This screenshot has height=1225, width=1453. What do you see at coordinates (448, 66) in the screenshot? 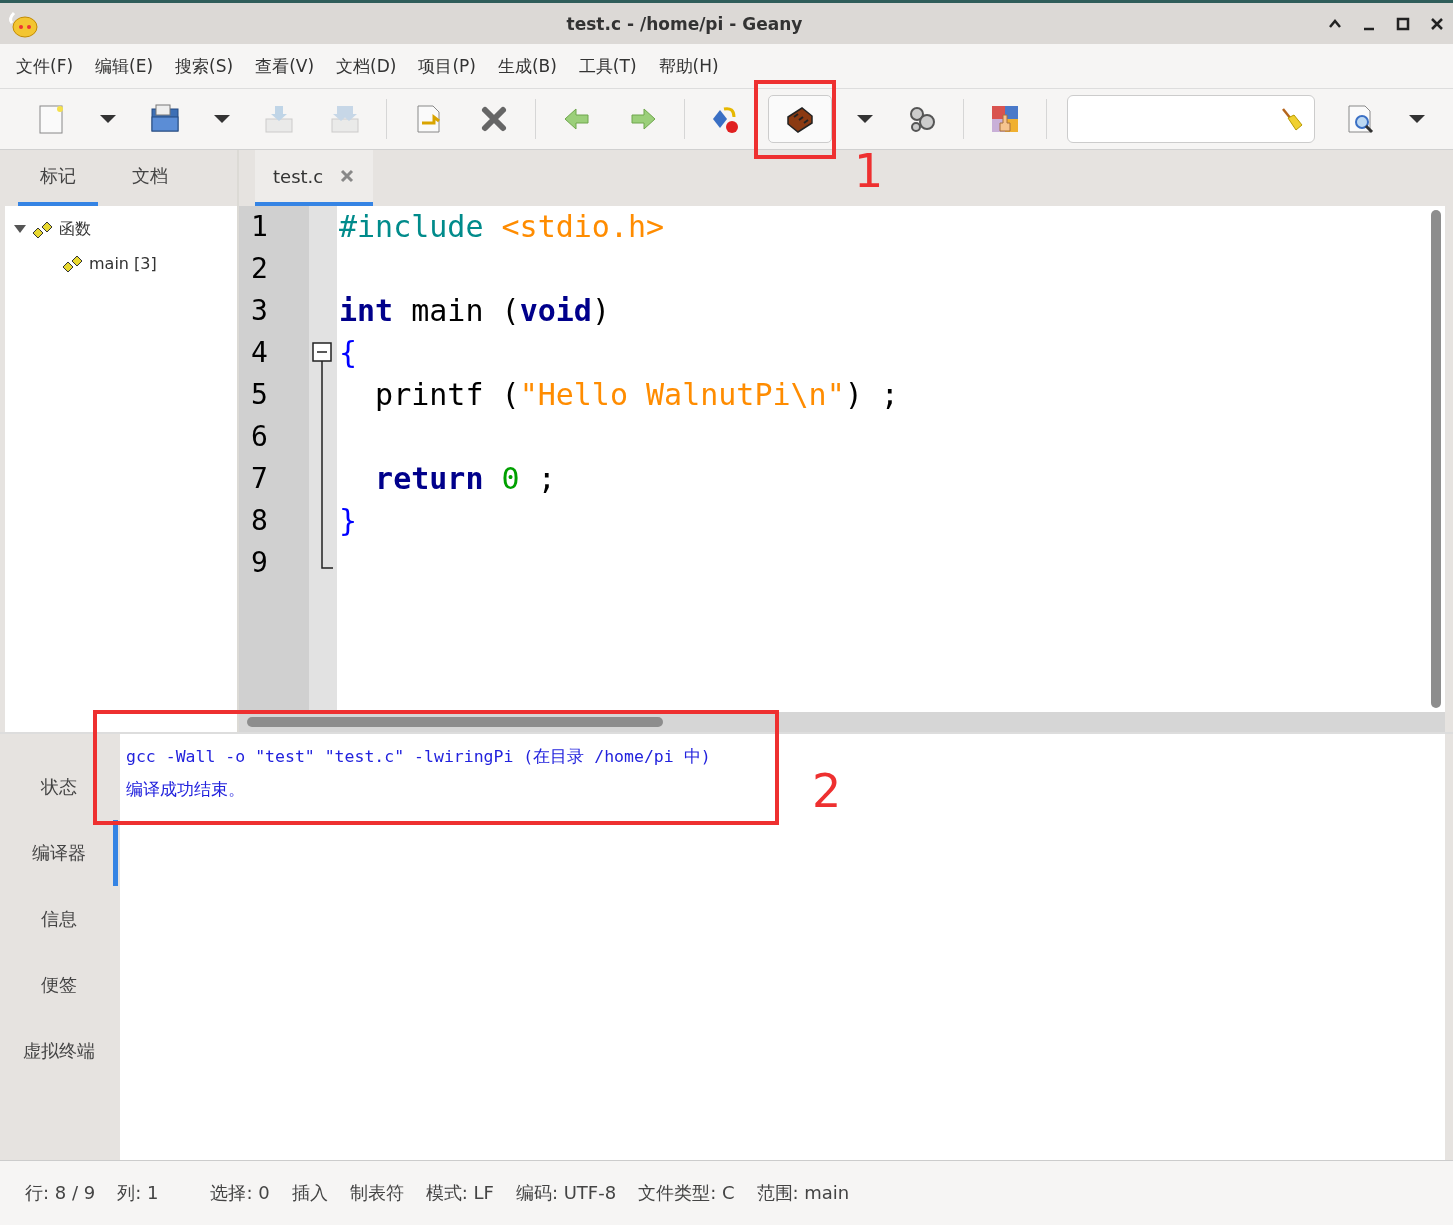
I see `menu-item: 项目(P)` at bounding box center [448, 66].